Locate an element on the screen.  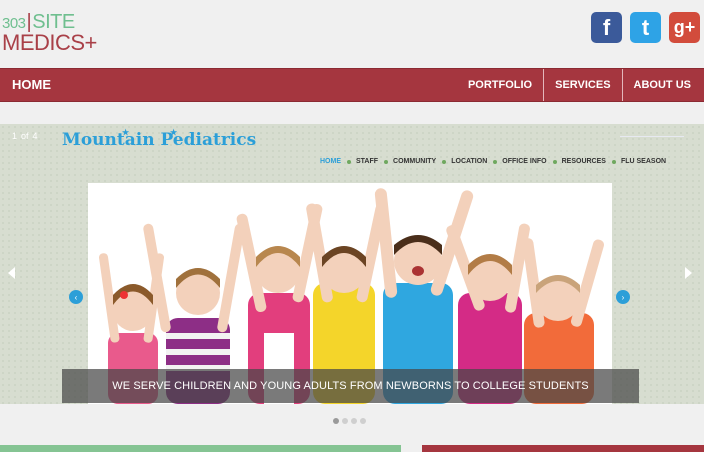
nav-item-portfolio: PORTFOLIO is located at coordinates (500, 85).